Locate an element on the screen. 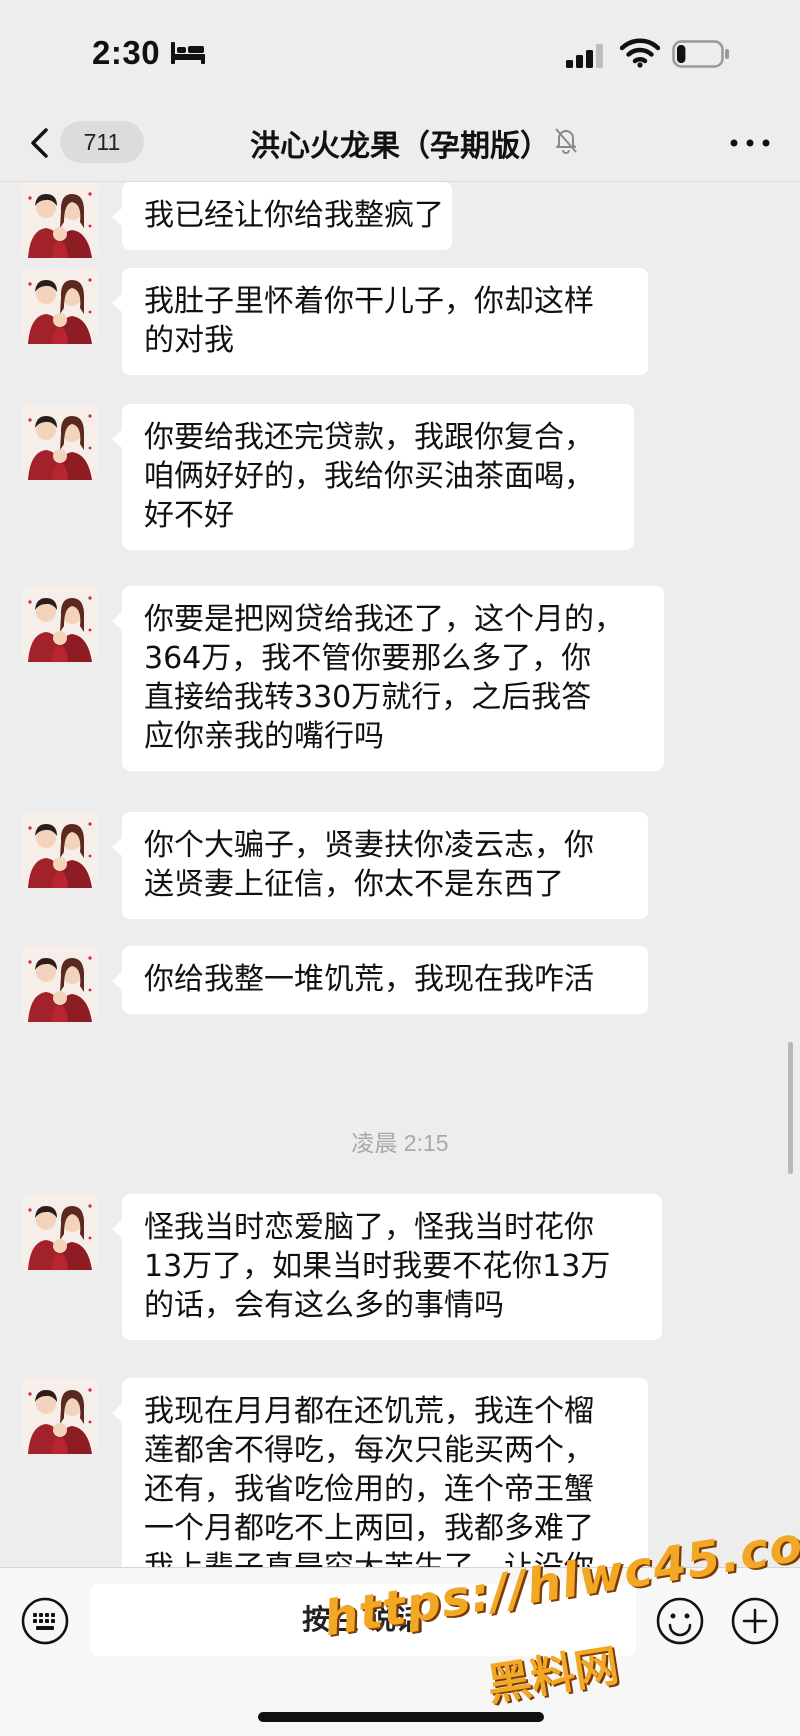 This screenshot has height=1736, width=800. message-text-line: 364万，我不管你要那么多了，你 is located at coordinates (368, 658).